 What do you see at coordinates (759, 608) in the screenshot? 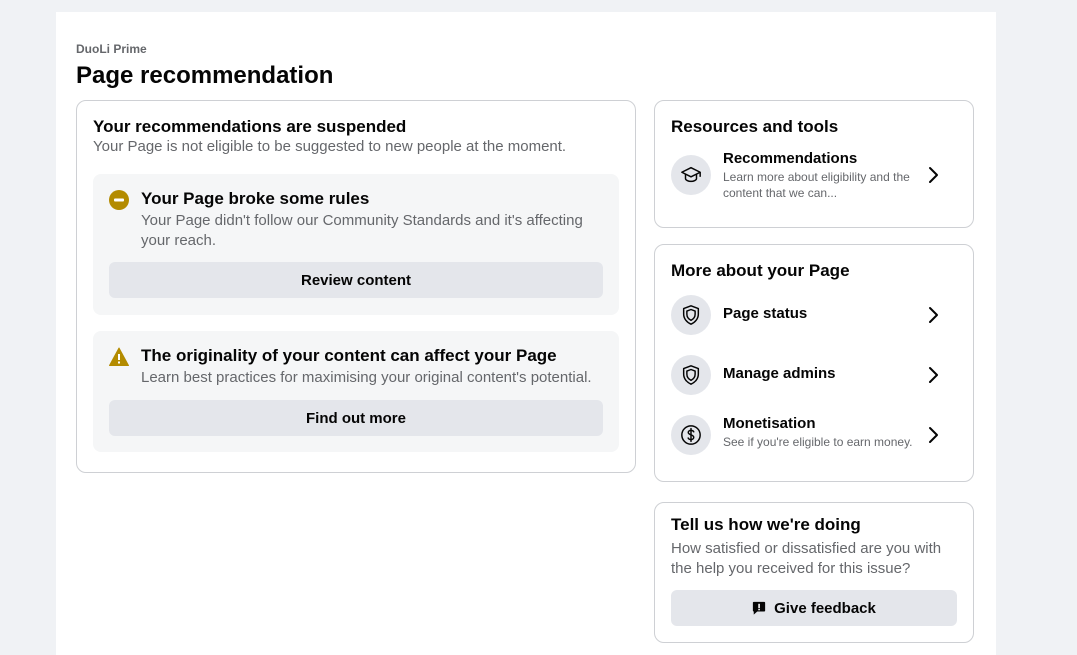
I see `feedback-icon` at bounding box center [759, 608].